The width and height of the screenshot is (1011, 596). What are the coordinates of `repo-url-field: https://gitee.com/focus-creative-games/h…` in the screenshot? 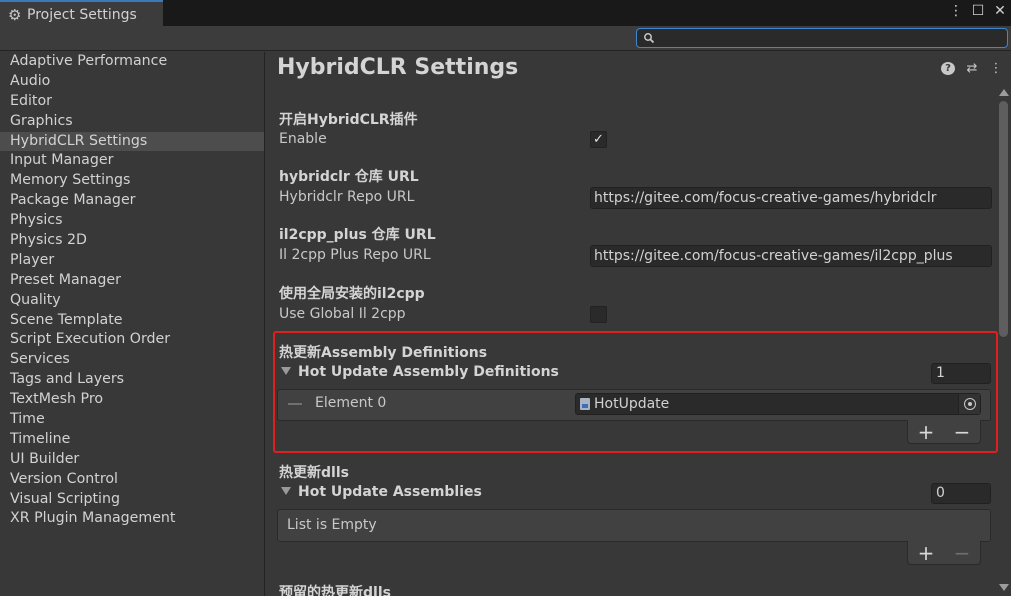 It's located at (791, 198).